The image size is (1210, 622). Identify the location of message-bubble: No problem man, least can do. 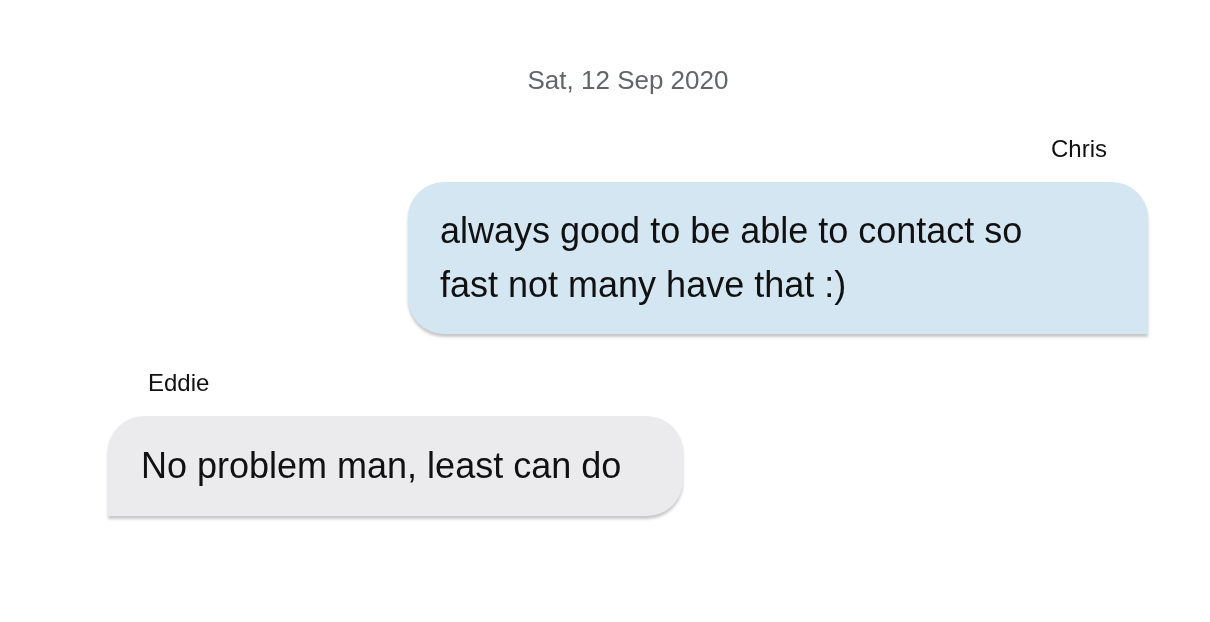
(396, 466).